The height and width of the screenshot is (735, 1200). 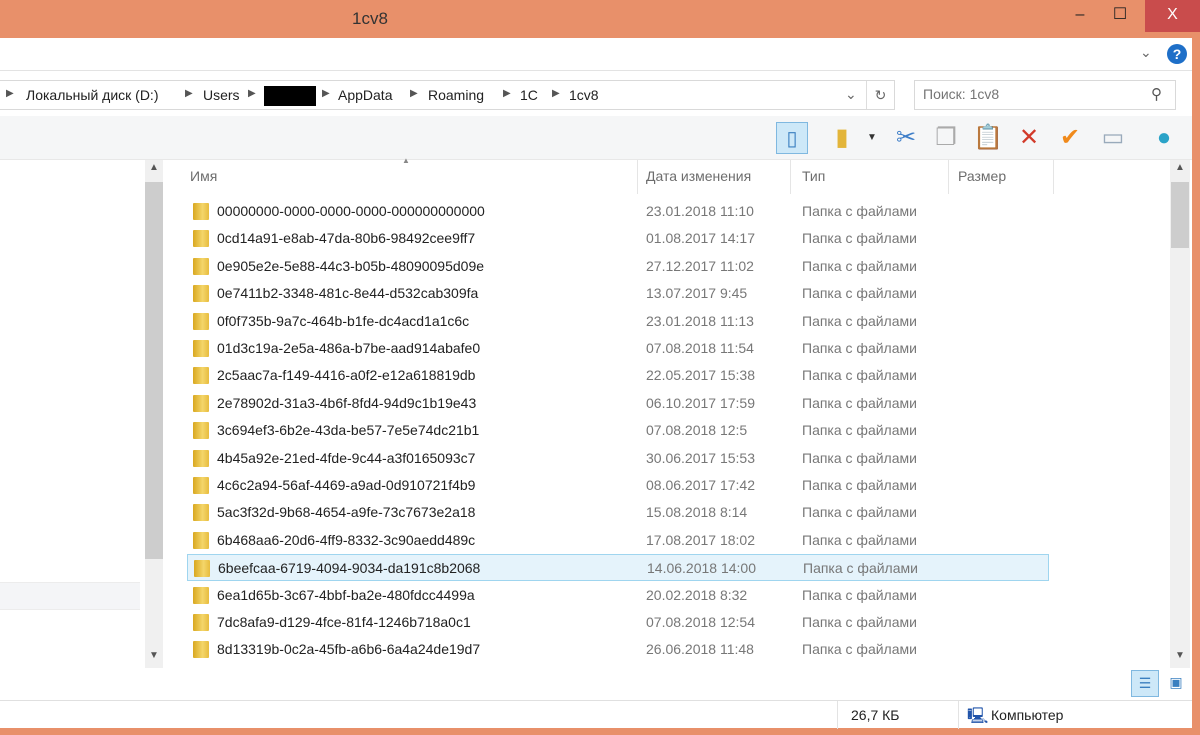 I want to click on new-window-icon: ▭, so click(x=1113, y=138).